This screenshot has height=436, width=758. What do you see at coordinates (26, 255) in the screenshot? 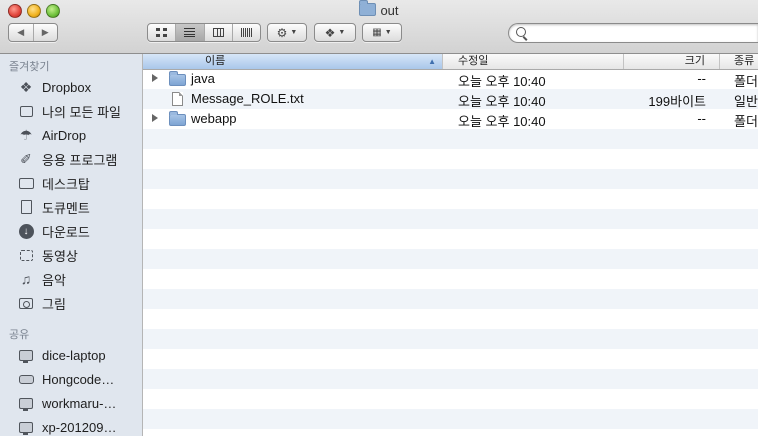
I see `movies-icon` at bounding box center [26, 255].